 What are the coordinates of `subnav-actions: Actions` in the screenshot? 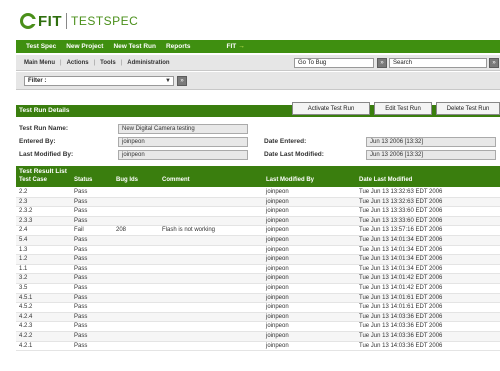 It's located at (78, 63).